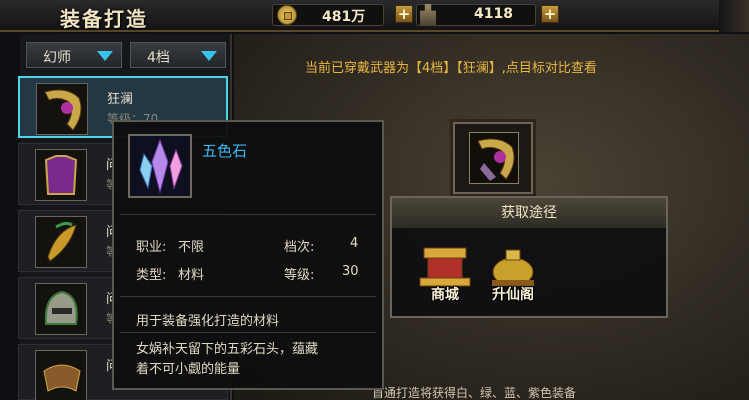  I want to click on crystal-icon, so click(161, 166).